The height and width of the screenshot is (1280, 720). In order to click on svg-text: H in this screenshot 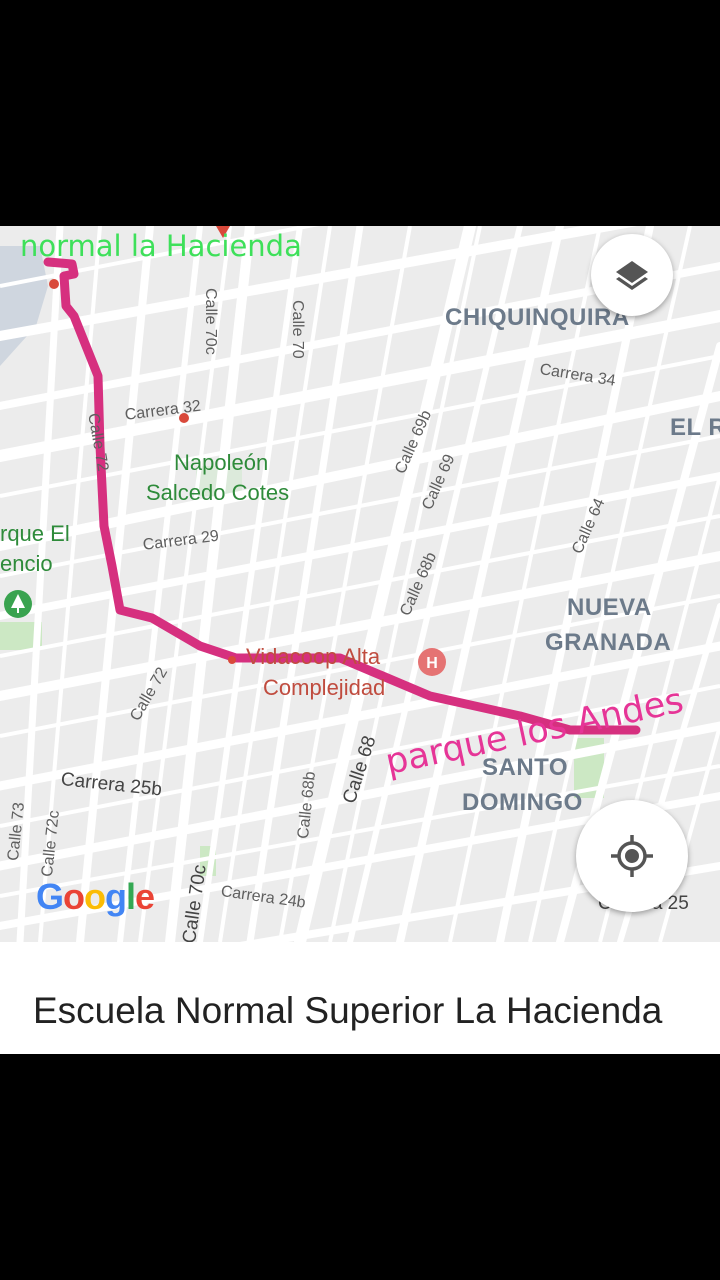, I will do `click(432, 663)`.